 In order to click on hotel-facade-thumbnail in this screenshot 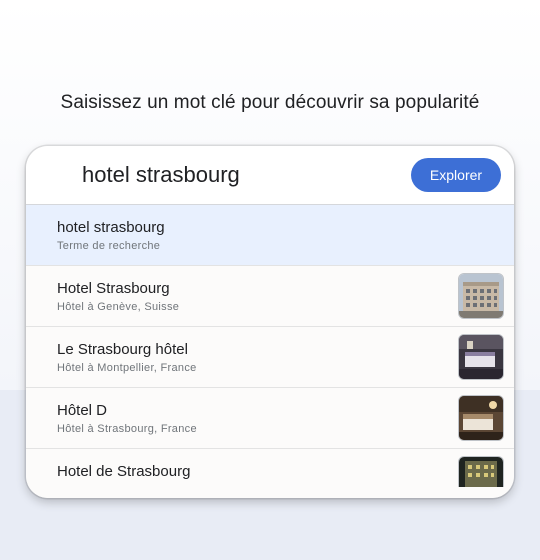, I will do `click(481, 471)`.